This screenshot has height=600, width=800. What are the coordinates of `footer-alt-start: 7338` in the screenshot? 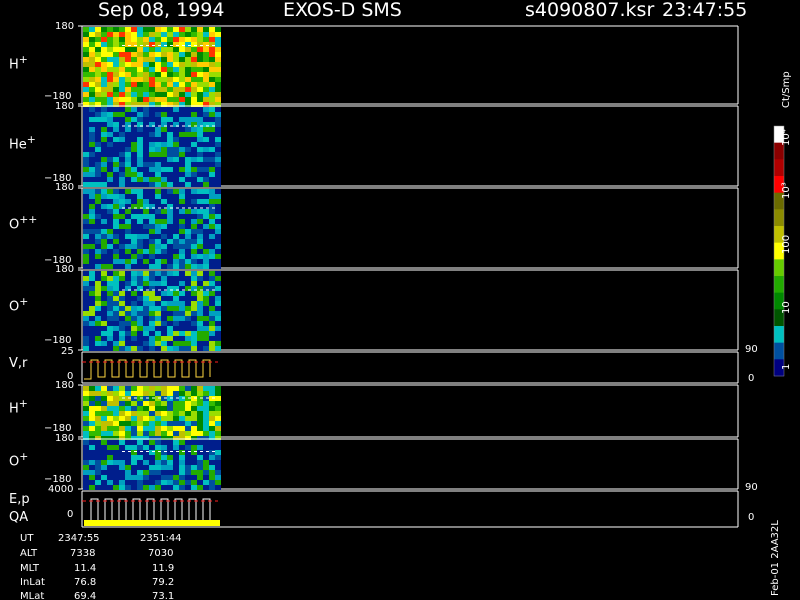 It's located at (83, 553).